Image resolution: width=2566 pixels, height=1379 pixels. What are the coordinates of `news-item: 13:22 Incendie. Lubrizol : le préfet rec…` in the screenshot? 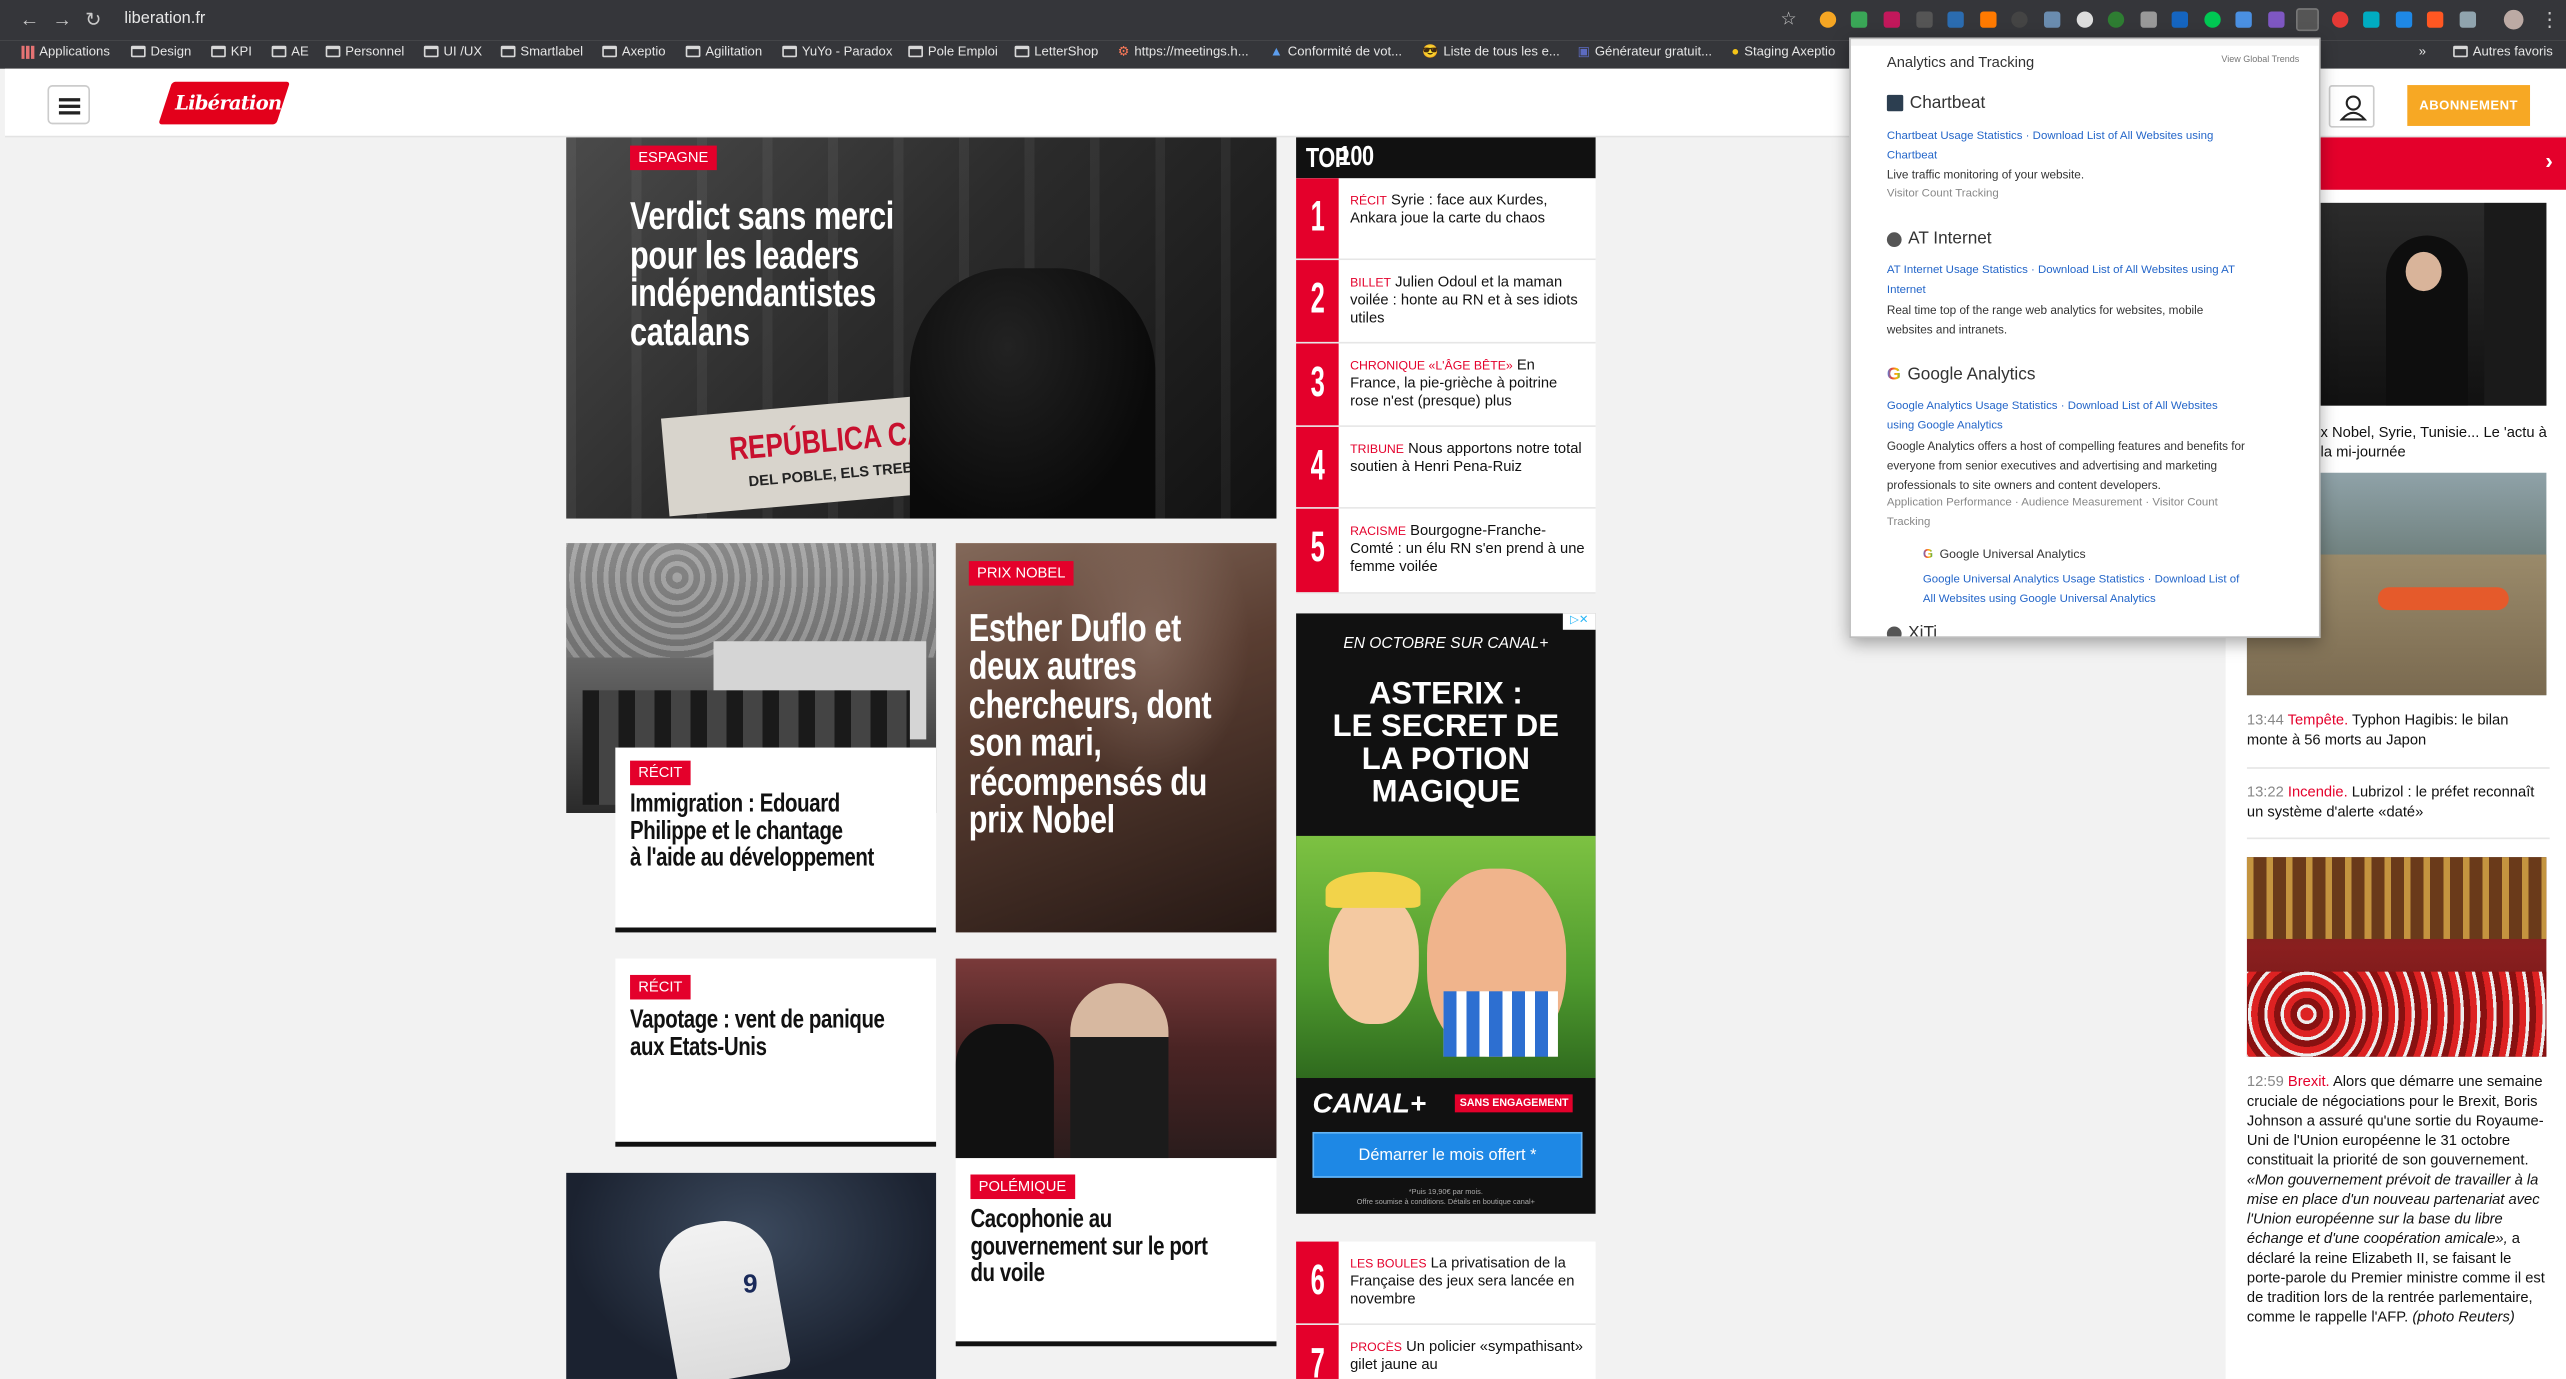 It's located at (2398, 801).